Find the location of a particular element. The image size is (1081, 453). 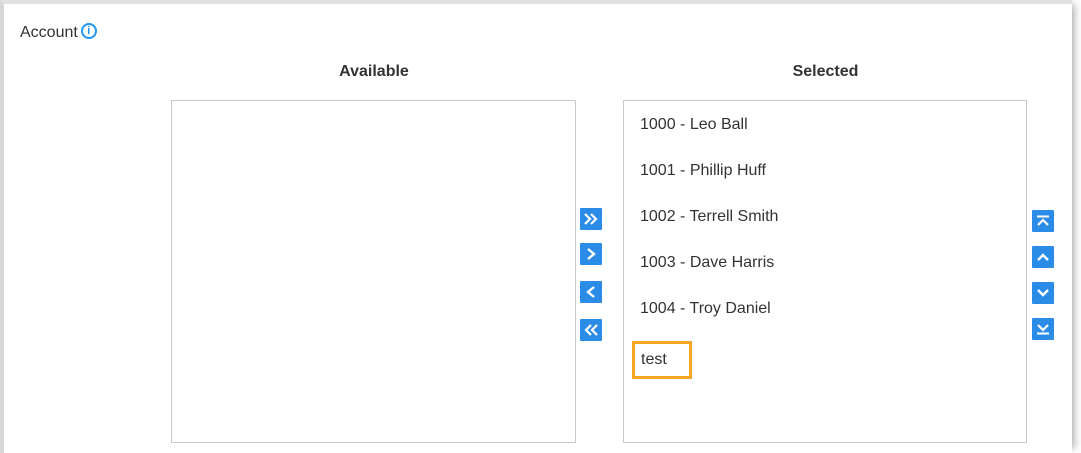

list-item: 1002 - Terrell Smith is located at coordinates (825, 226).